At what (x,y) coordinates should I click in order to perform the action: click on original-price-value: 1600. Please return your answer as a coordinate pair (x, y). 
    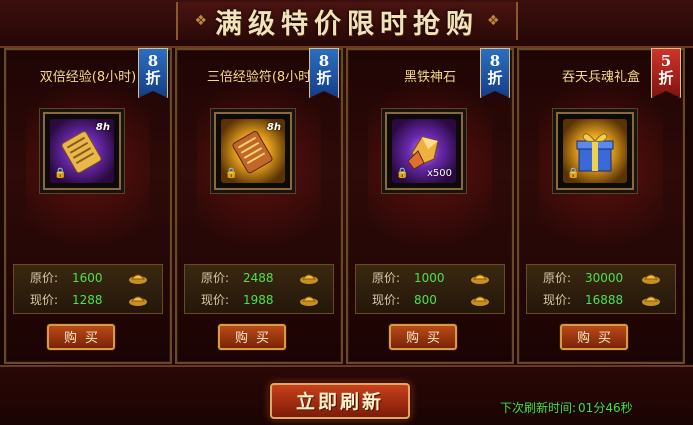
    Looking at the image, I should click on (87, 278).